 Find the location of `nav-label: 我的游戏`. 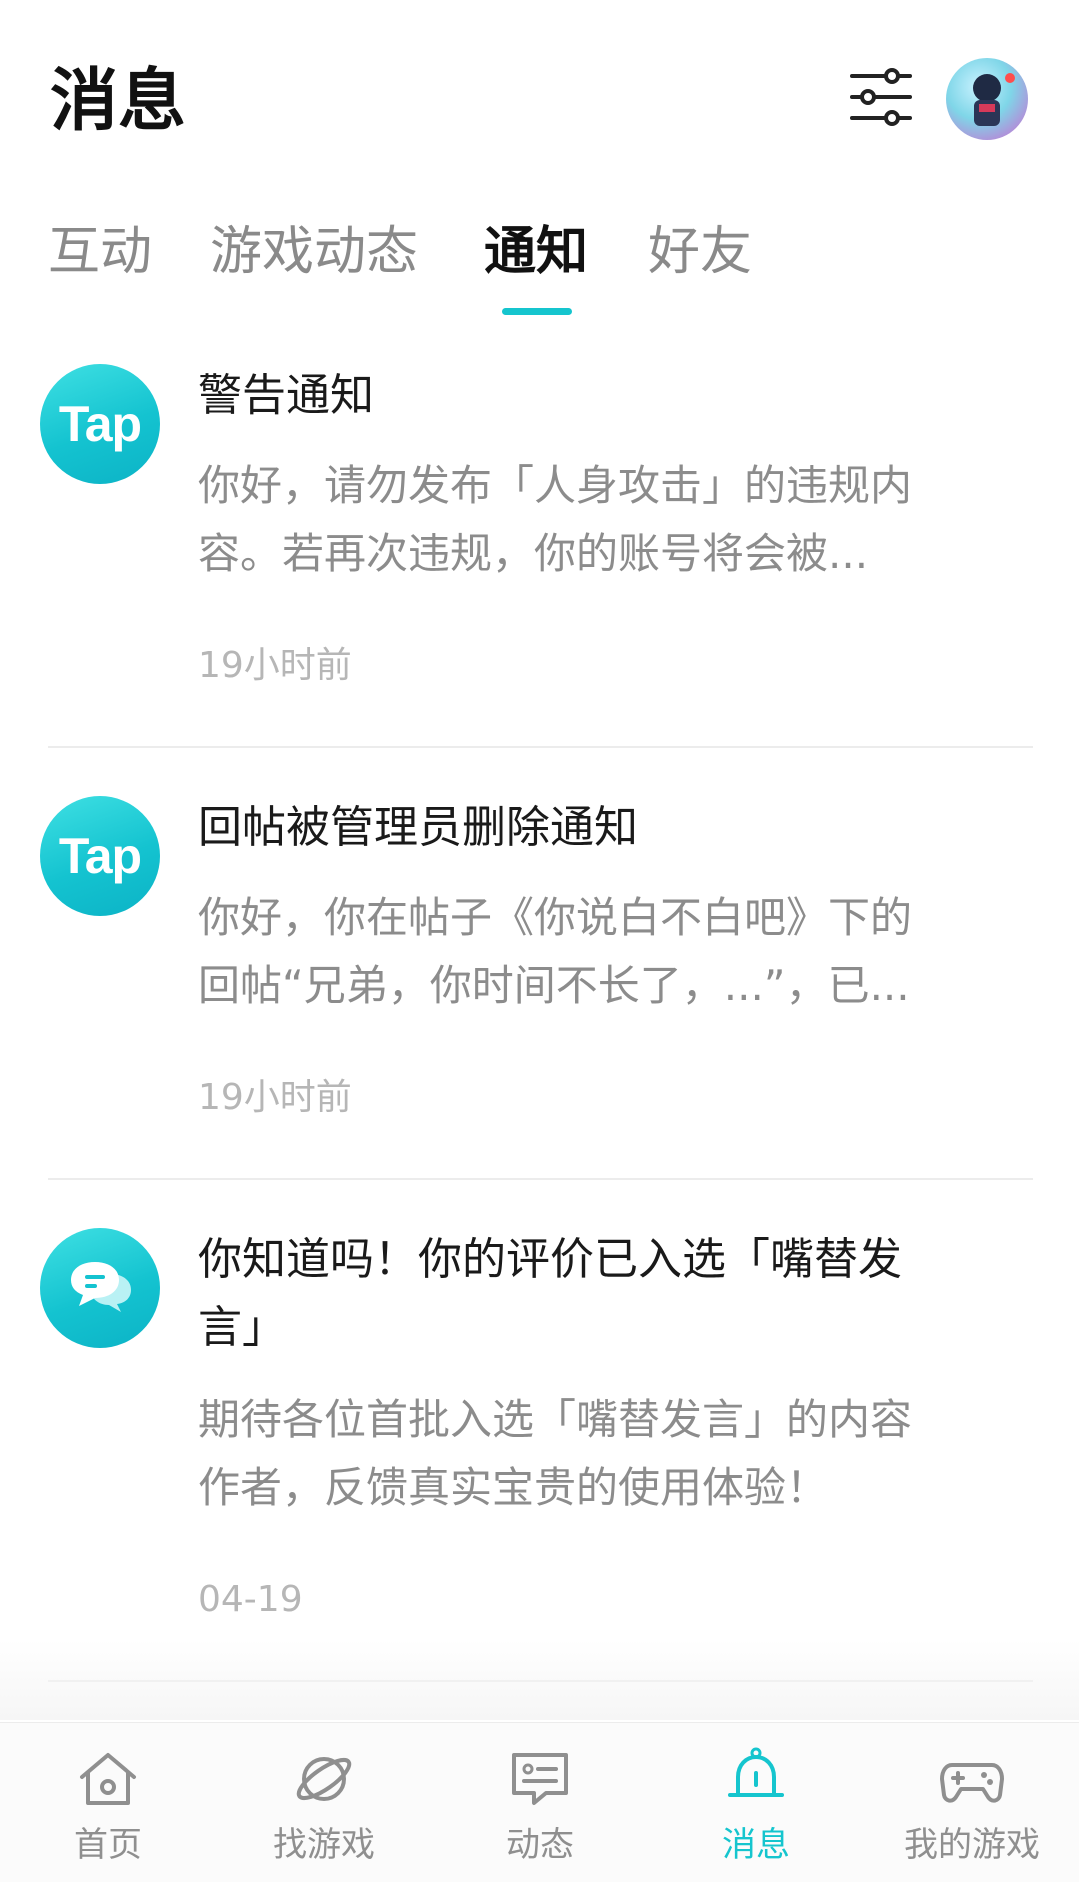

nav-label: 我的游戏 is located at coordinates (972, 1845).